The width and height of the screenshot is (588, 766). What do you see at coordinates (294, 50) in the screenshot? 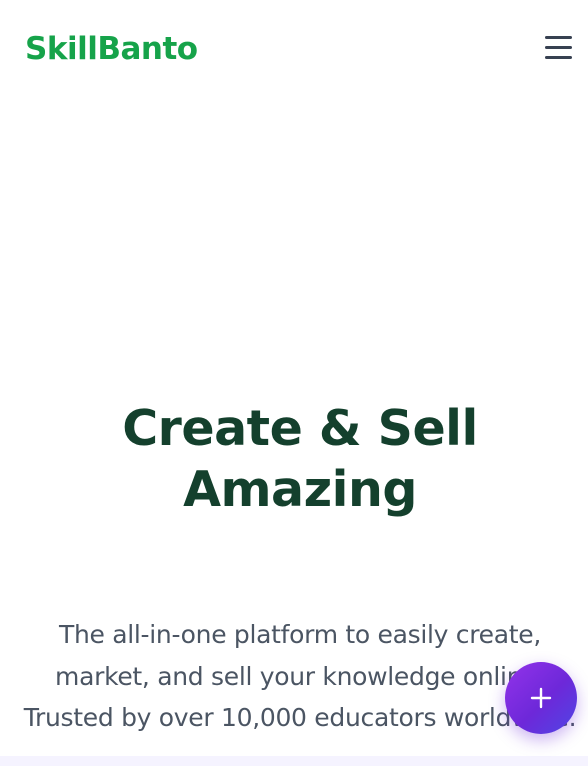
I see `site-header: SkillBanto` at bounding box center [294, 50].